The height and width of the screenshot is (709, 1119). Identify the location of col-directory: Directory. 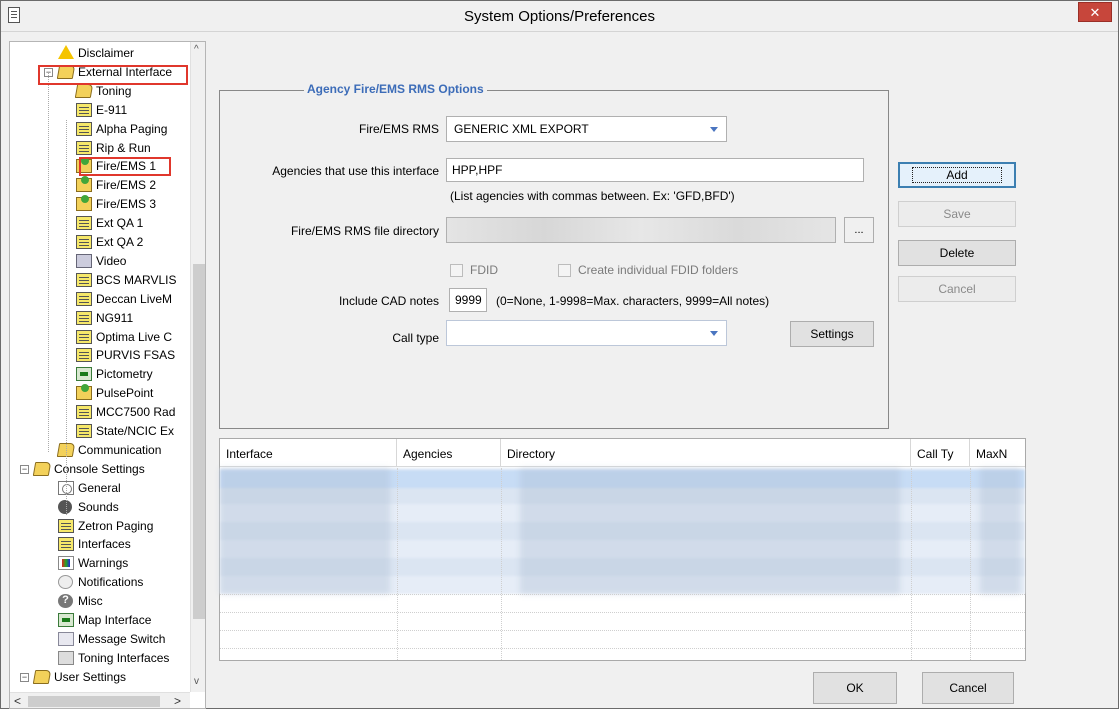
(706, 453).